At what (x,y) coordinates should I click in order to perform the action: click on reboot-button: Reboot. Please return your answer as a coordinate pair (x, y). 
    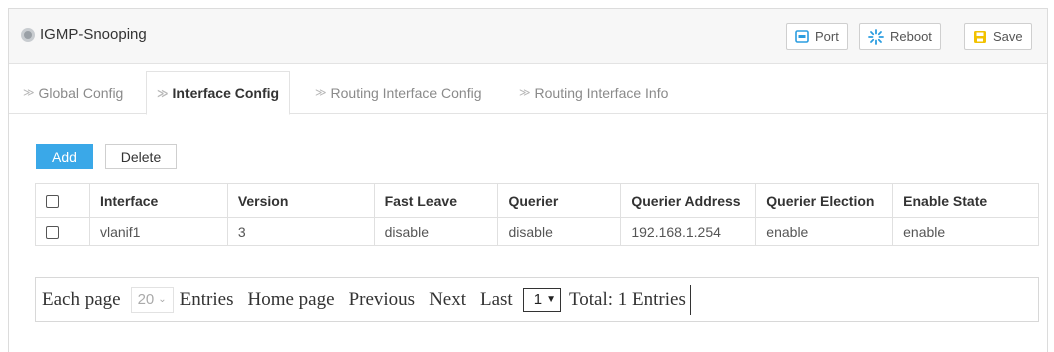
    Looking at the image, I should click on (900, 36).